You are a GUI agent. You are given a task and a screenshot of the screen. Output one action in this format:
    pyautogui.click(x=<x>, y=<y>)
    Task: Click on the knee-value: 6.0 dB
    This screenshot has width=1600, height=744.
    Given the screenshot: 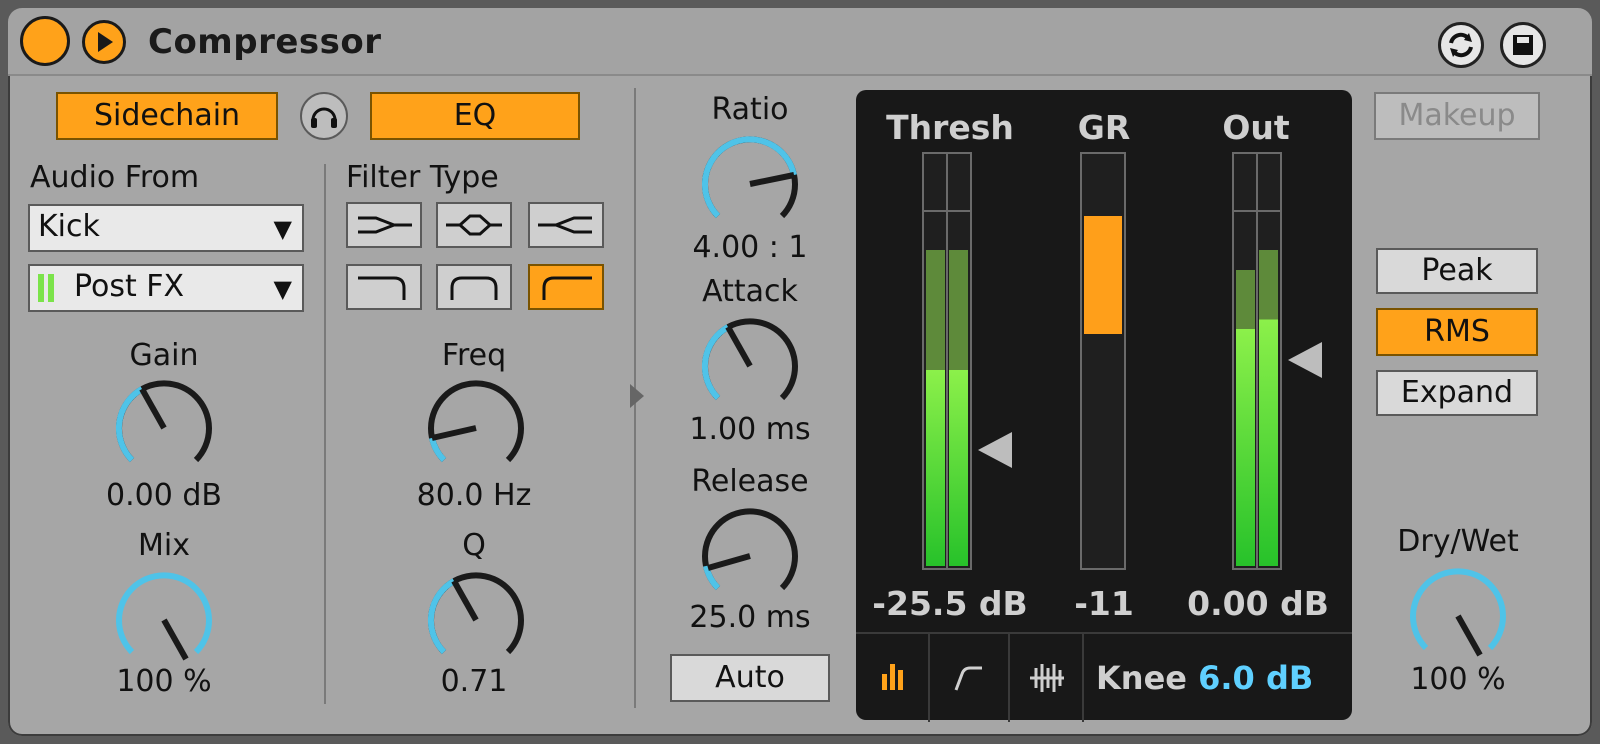 What is the action you would take?
    pyautogui.click(x=1255, y=678)
    